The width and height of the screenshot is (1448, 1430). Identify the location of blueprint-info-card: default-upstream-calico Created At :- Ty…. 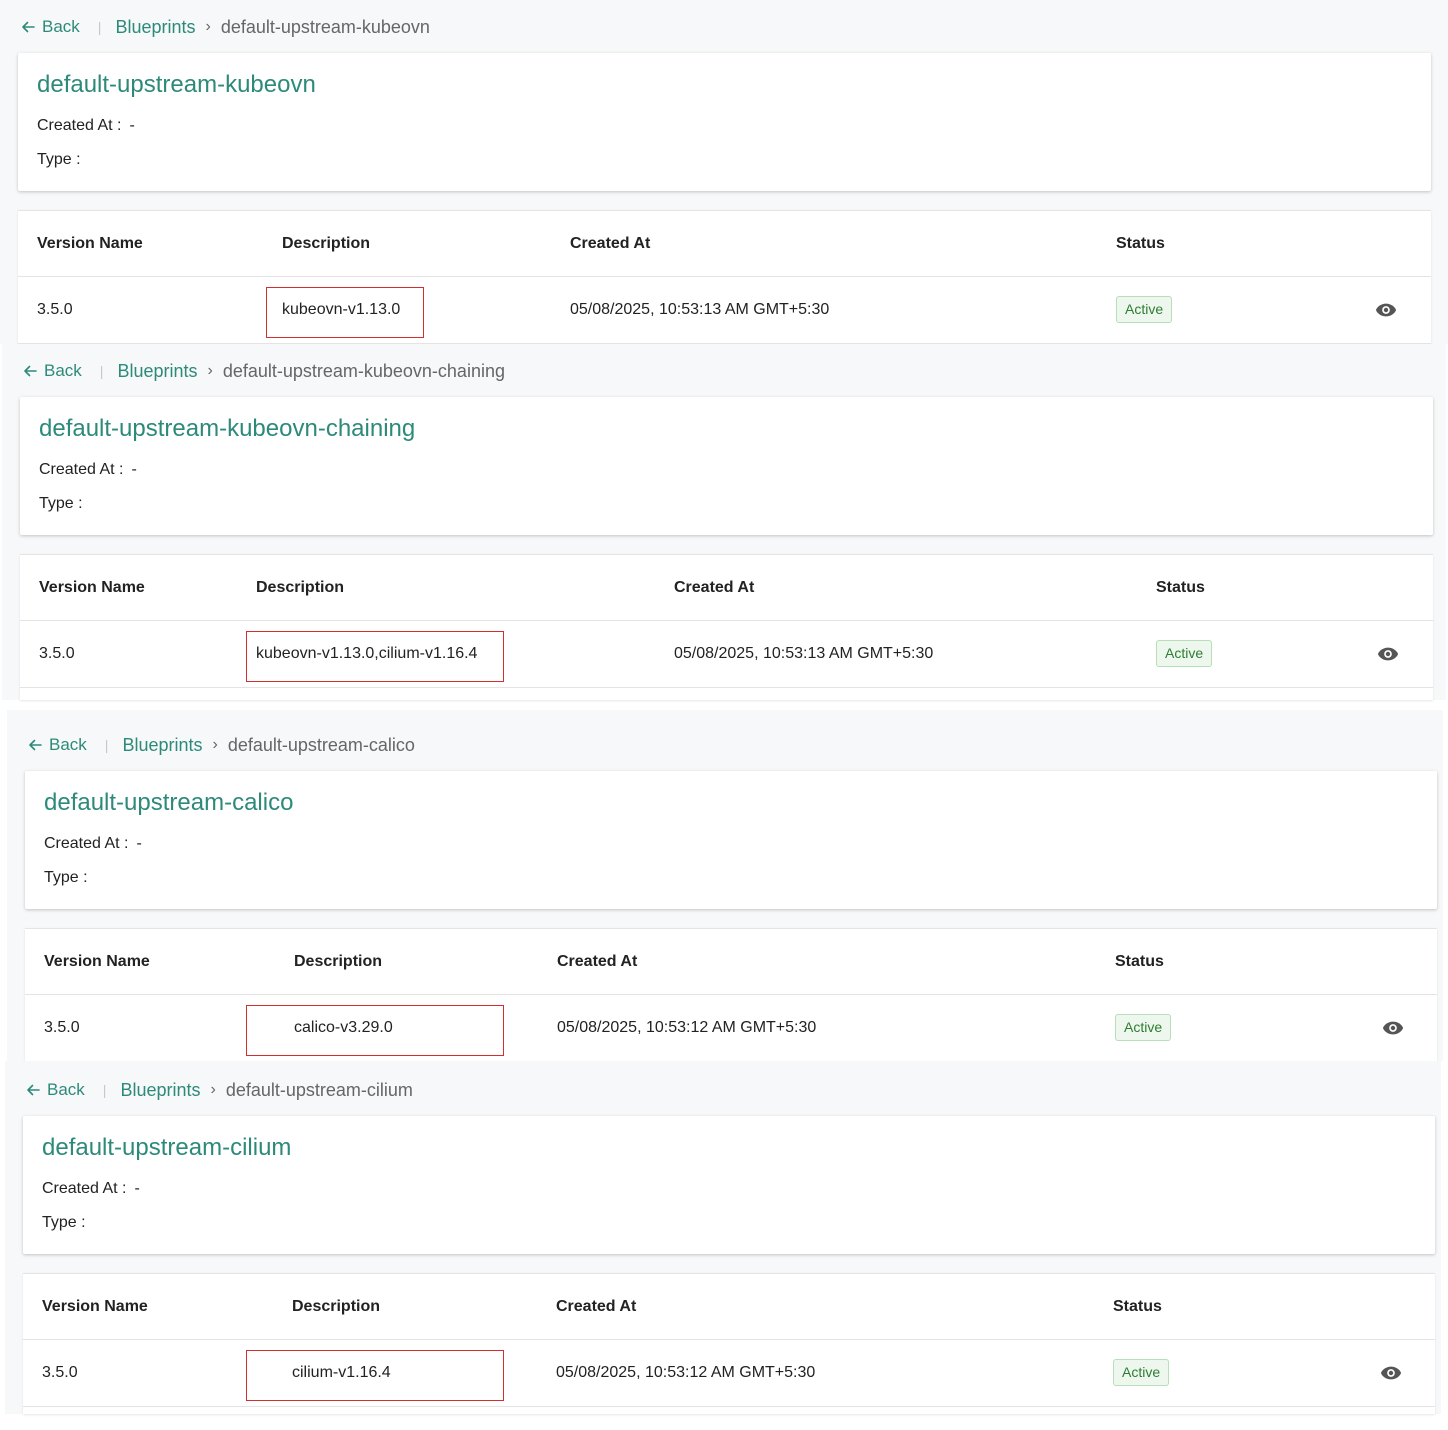
(731, 840).